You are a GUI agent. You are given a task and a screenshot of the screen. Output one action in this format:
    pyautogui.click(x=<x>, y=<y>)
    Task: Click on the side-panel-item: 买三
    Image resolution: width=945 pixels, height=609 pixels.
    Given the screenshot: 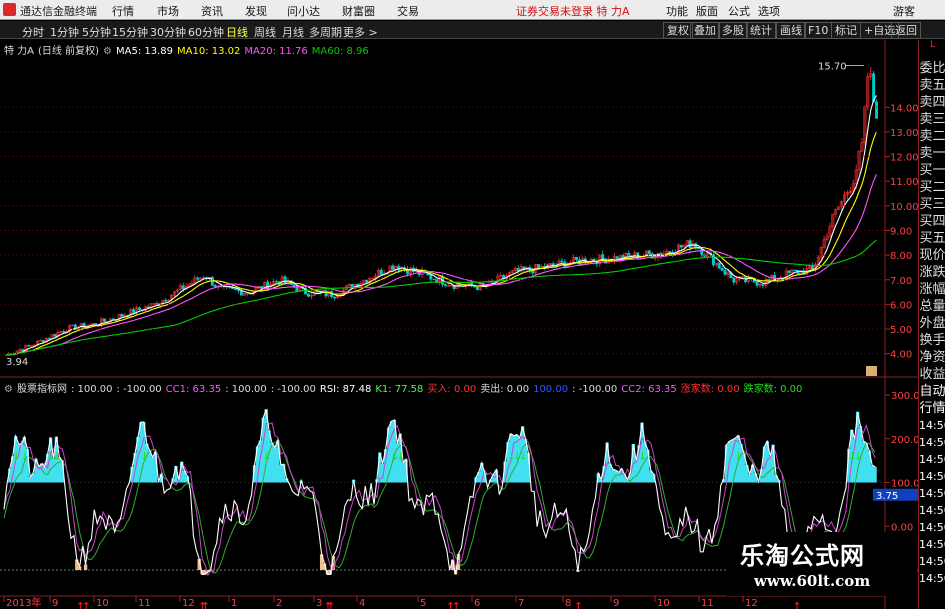 What is the action you would take?
    pyautogui.click(x=932, y=204)
    